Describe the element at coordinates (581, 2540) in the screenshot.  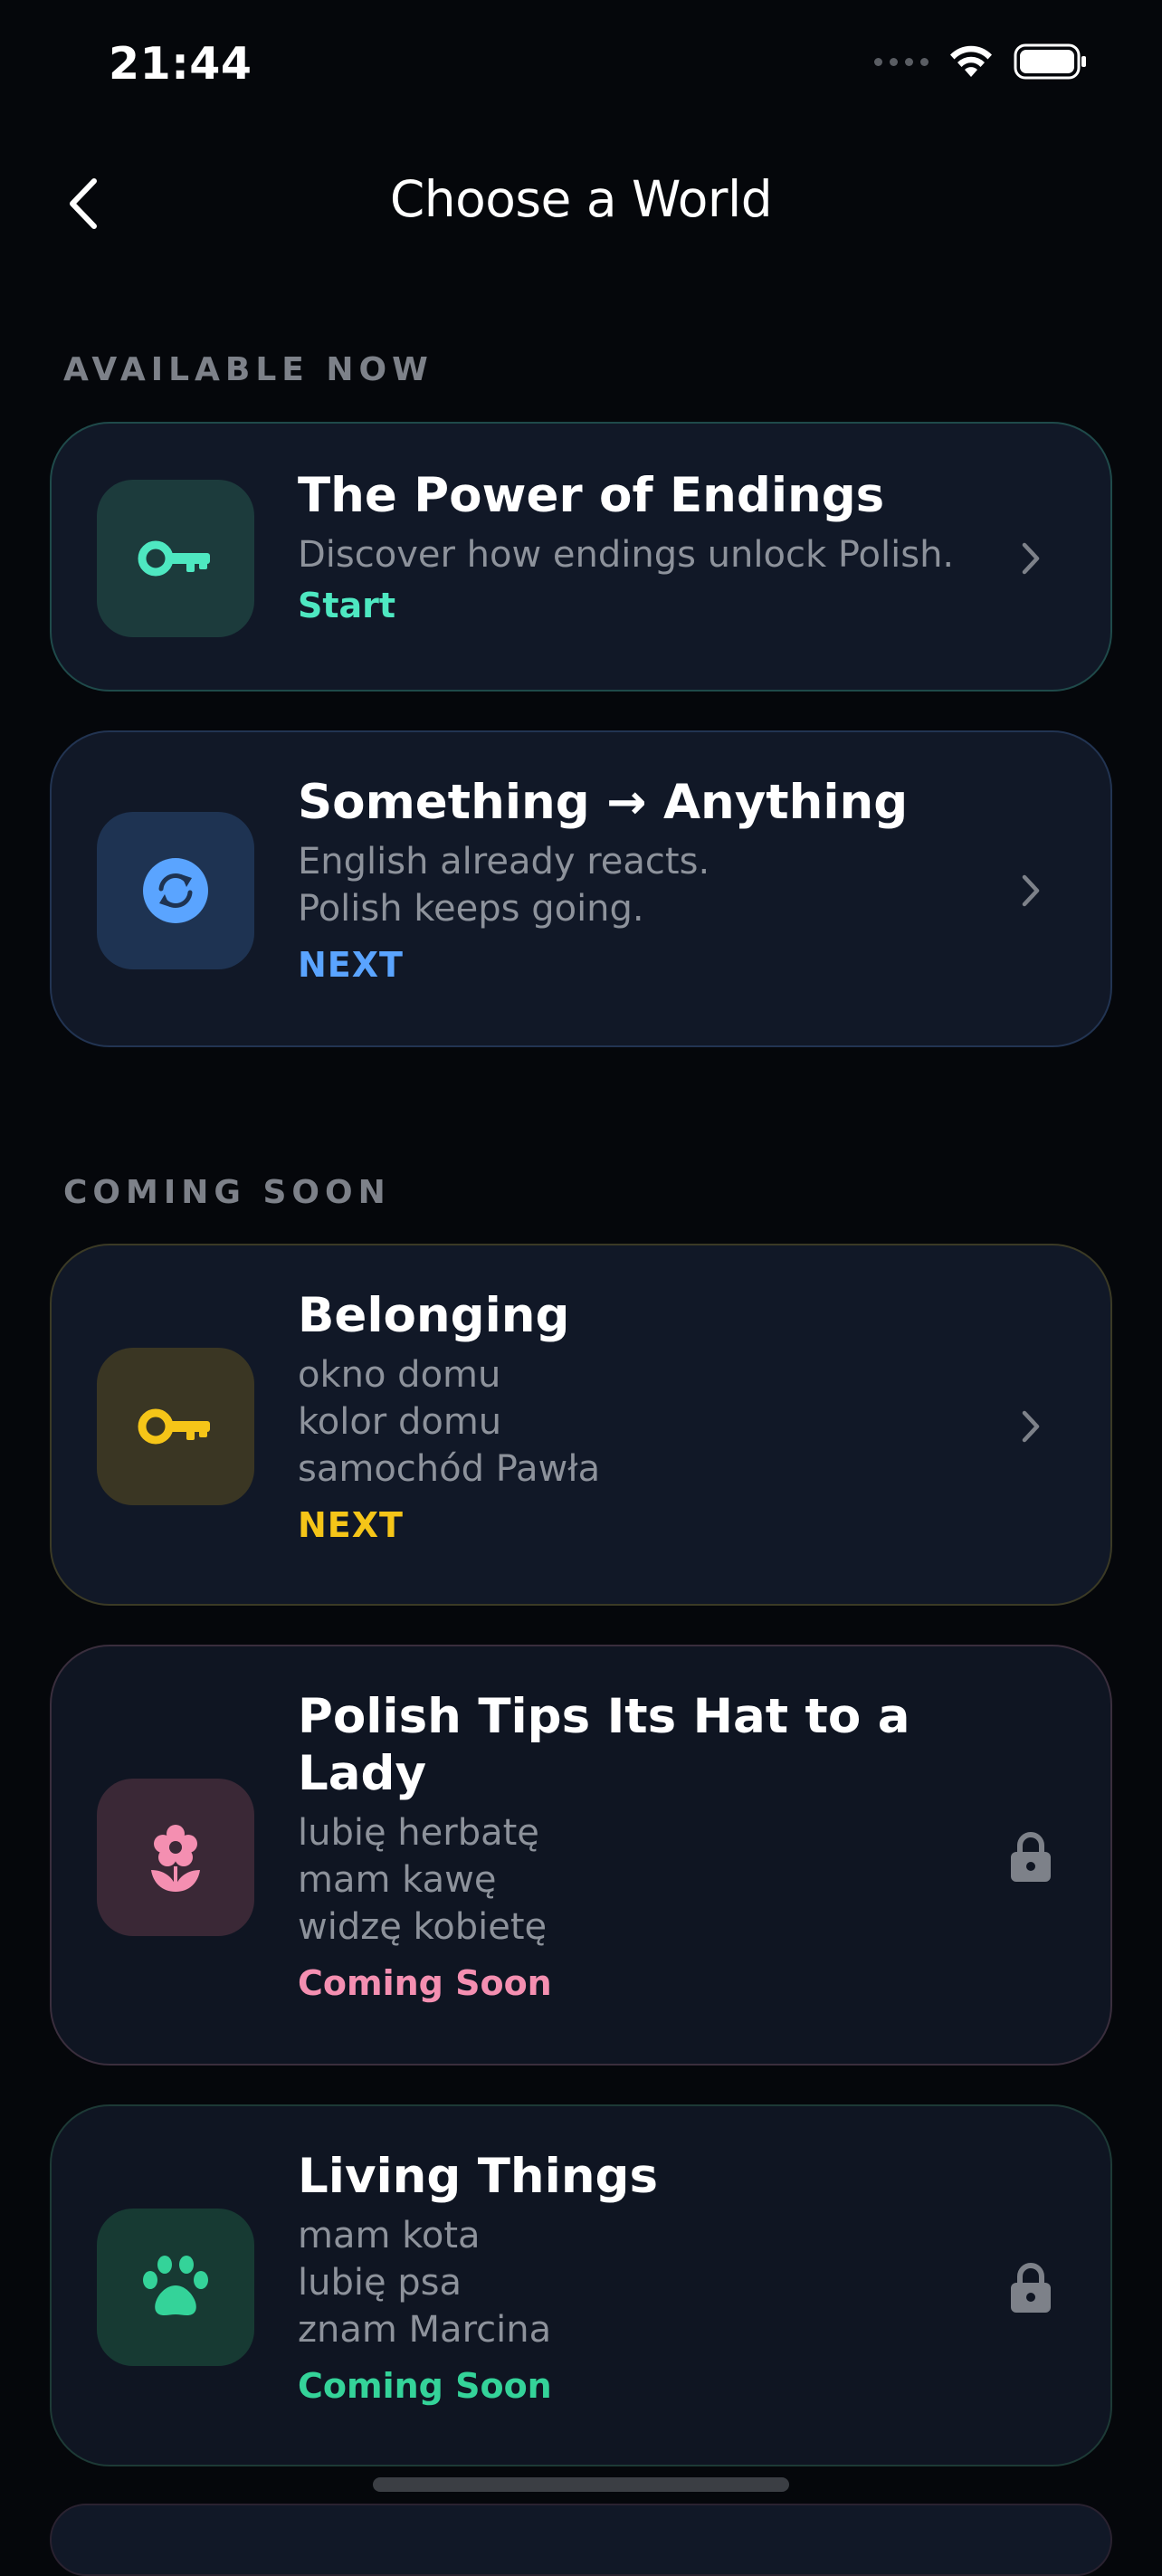
I see `world-card-peek` at that location.